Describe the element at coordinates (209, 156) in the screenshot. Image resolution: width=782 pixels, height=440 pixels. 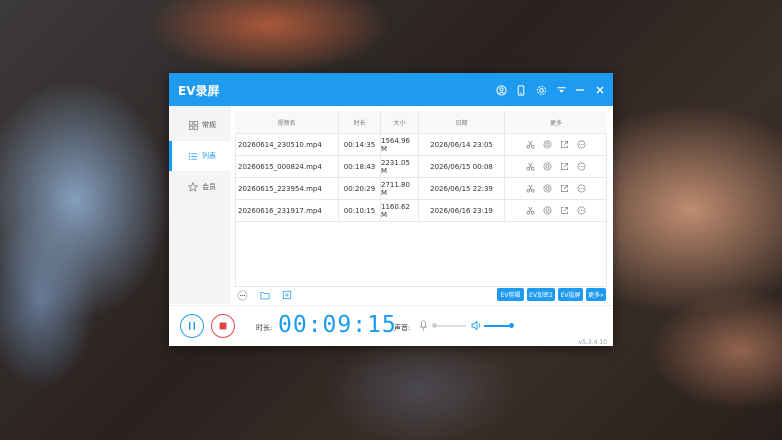
I see `sidebar-item-label: 列表` at that location.